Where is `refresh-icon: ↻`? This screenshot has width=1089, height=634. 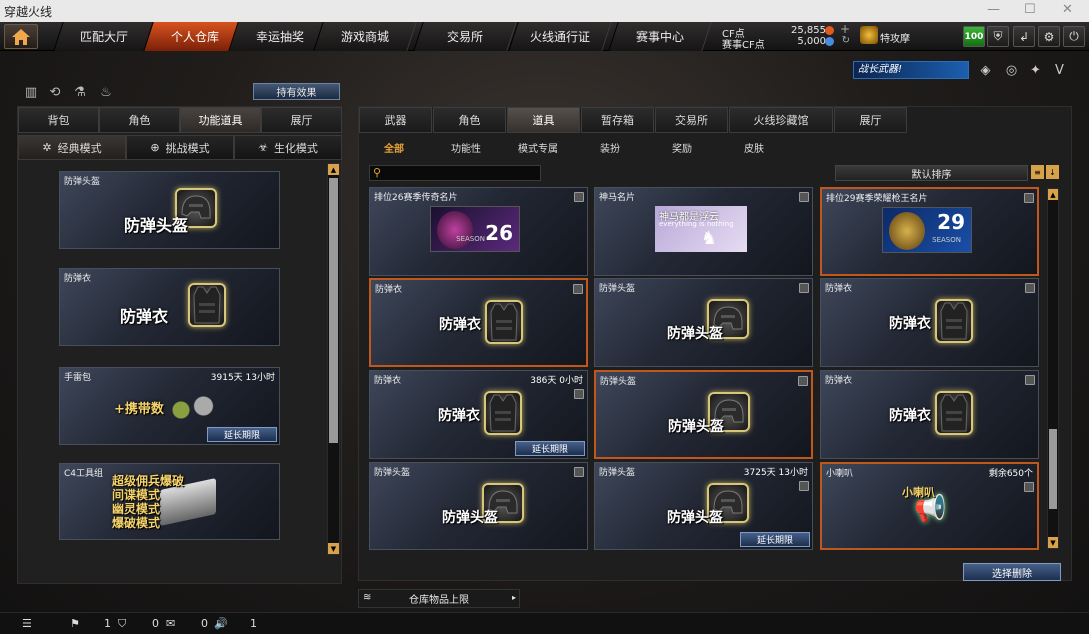 refresh-icon: ↻ is located at coordinates (846, 40).